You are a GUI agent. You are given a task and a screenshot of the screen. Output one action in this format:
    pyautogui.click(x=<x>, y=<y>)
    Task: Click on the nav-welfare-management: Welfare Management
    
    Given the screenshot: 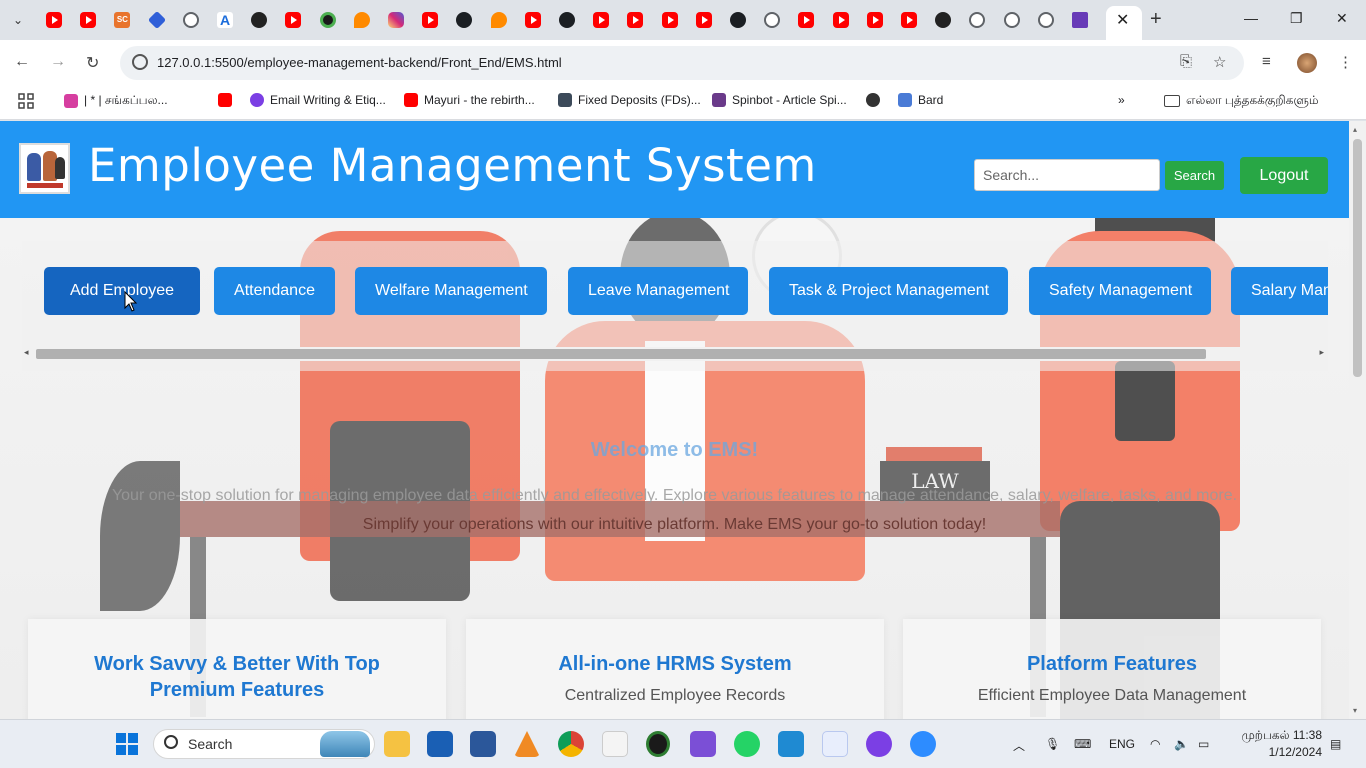 What is the action you would take?
    pyautogui.click(x=451, y=291)
    